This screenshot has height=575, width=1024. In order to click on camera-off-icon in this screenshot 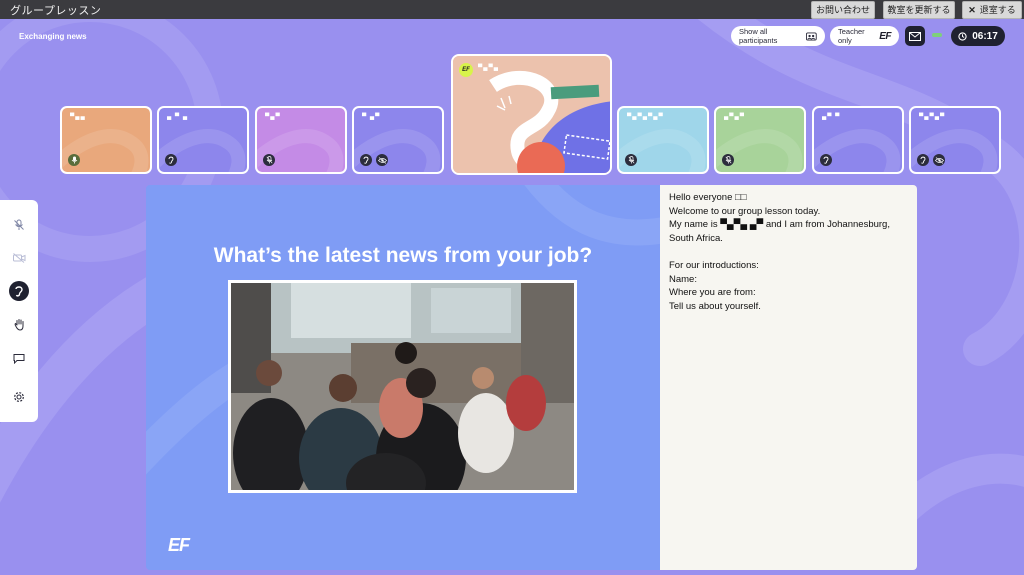, I will do `click(18, 258)`.